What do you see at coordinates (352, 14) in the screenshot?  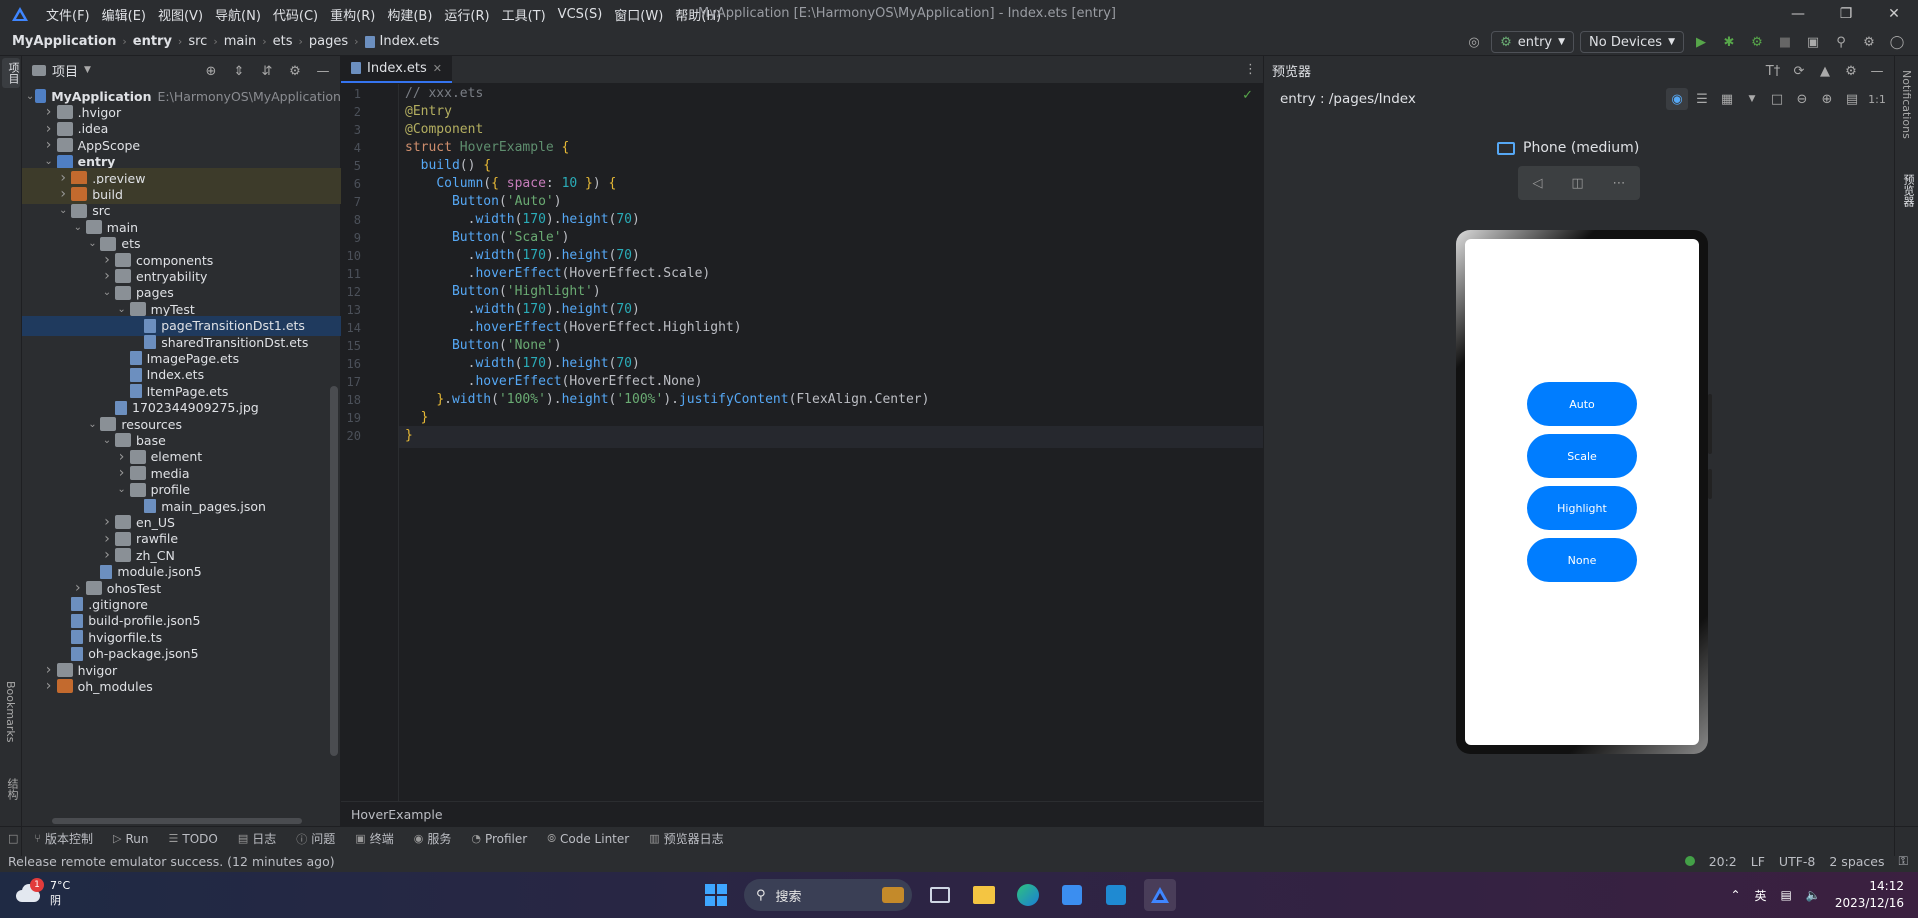 I see `menu-item: 重构(R)` at bounding box center [352, 14].